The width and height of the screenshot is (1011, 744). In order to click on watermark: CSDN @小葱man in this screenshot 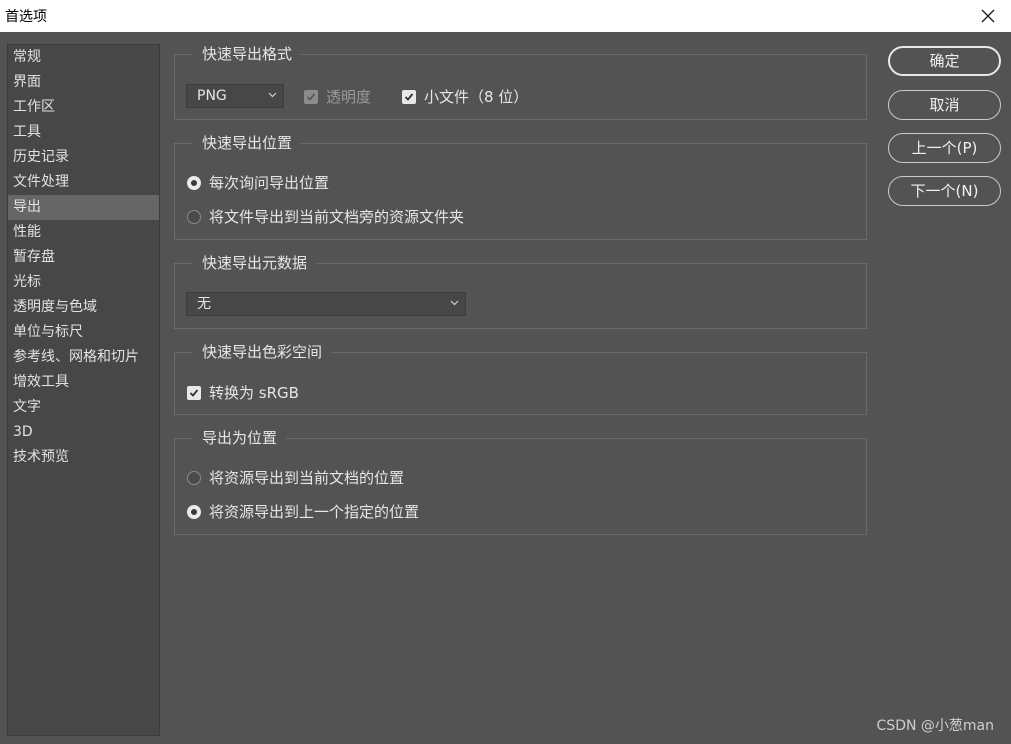, I will do `click(935, 726)`.